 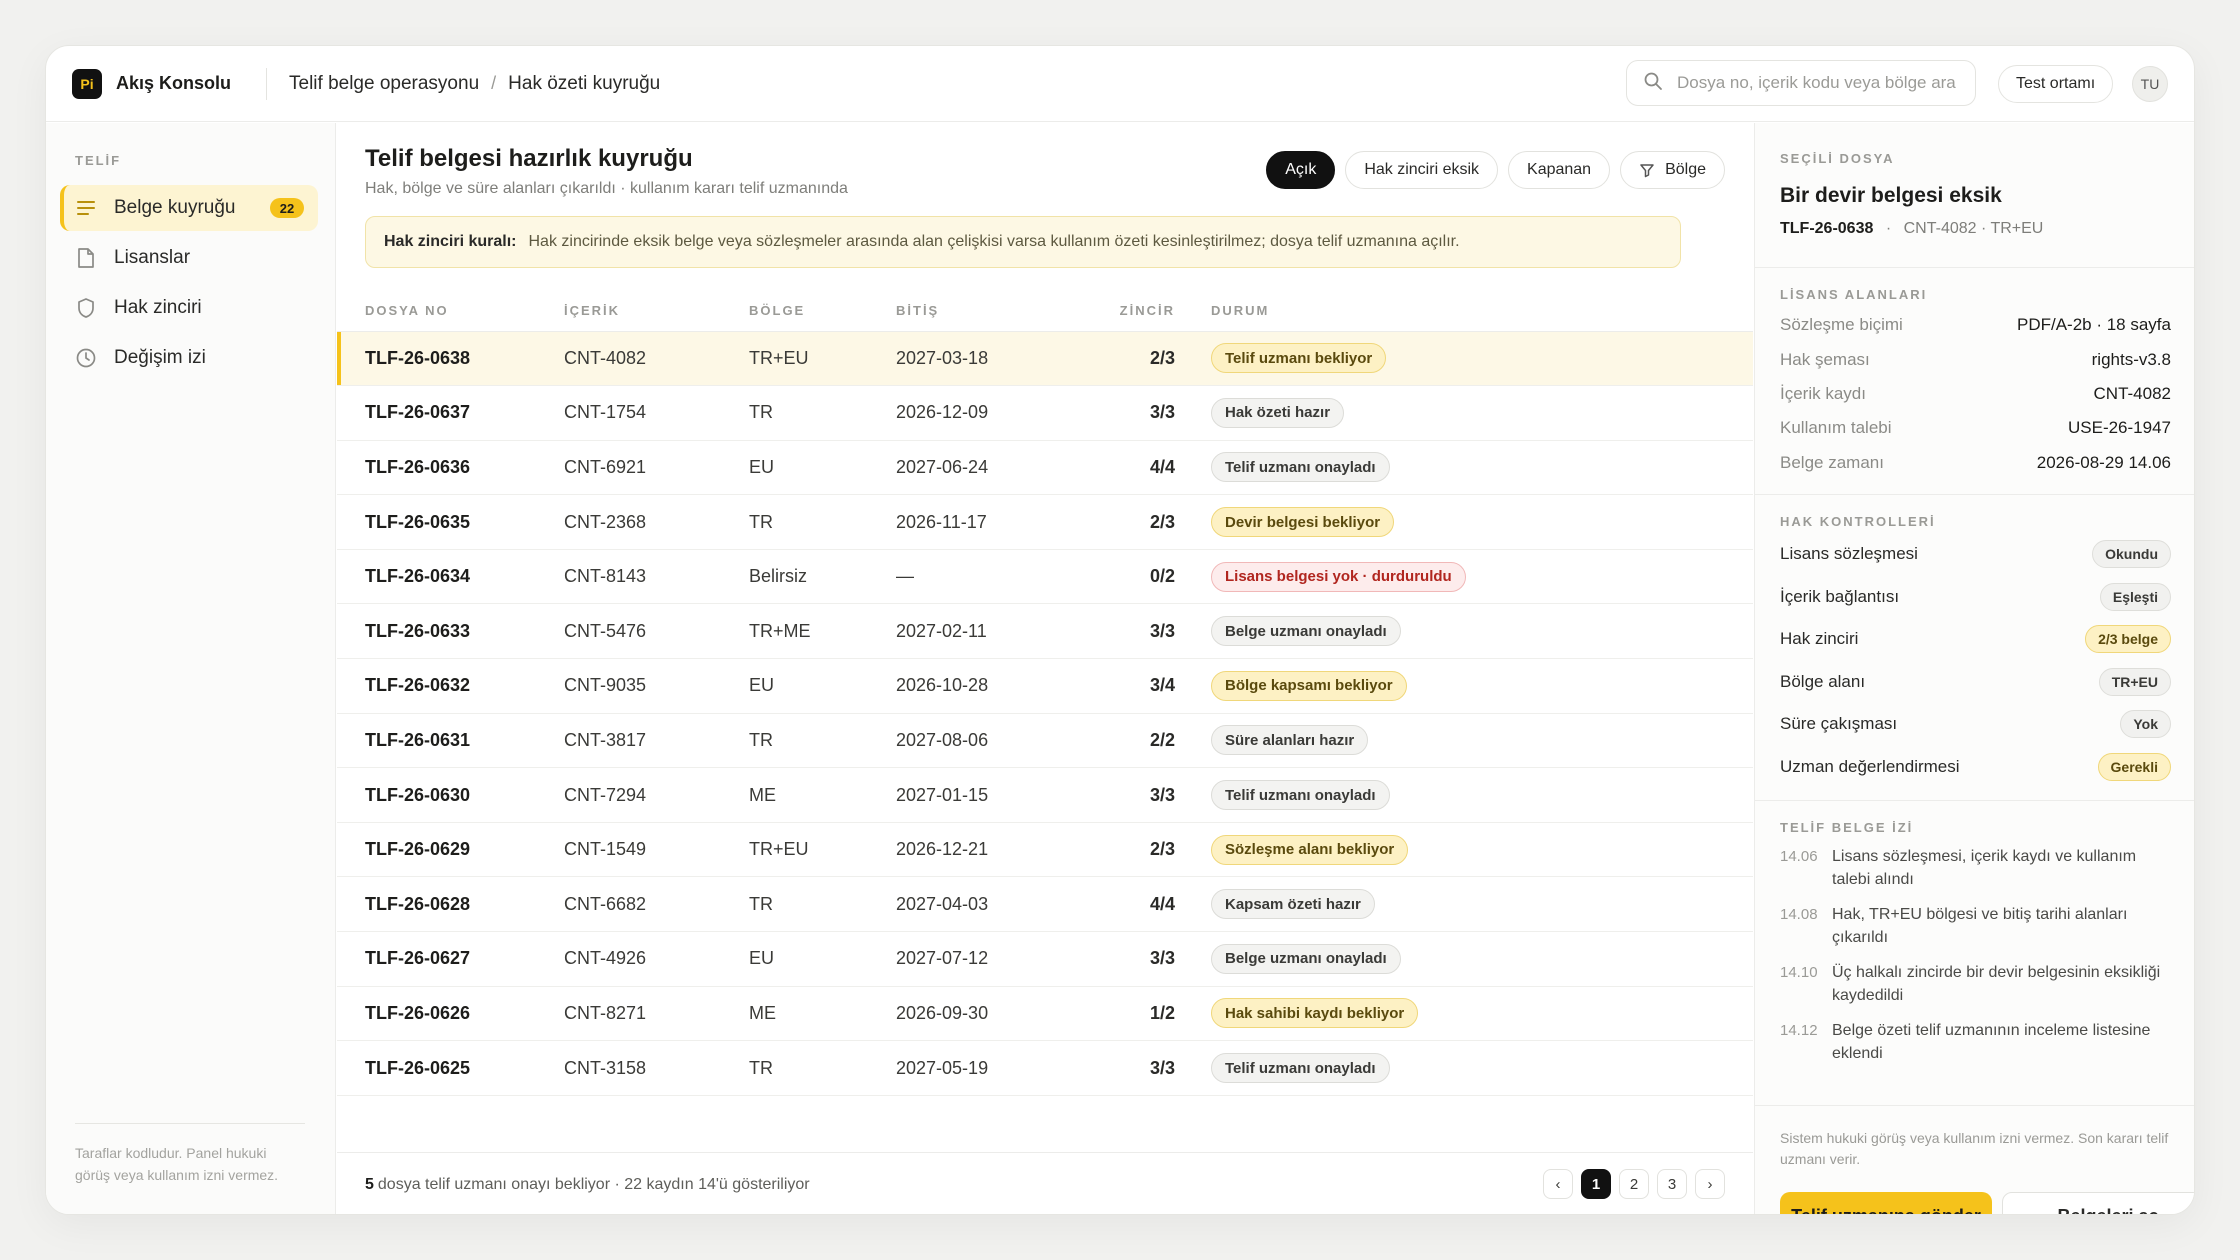 I want to click on column-header: ZİNCİR, so click(x=1156, y=311).